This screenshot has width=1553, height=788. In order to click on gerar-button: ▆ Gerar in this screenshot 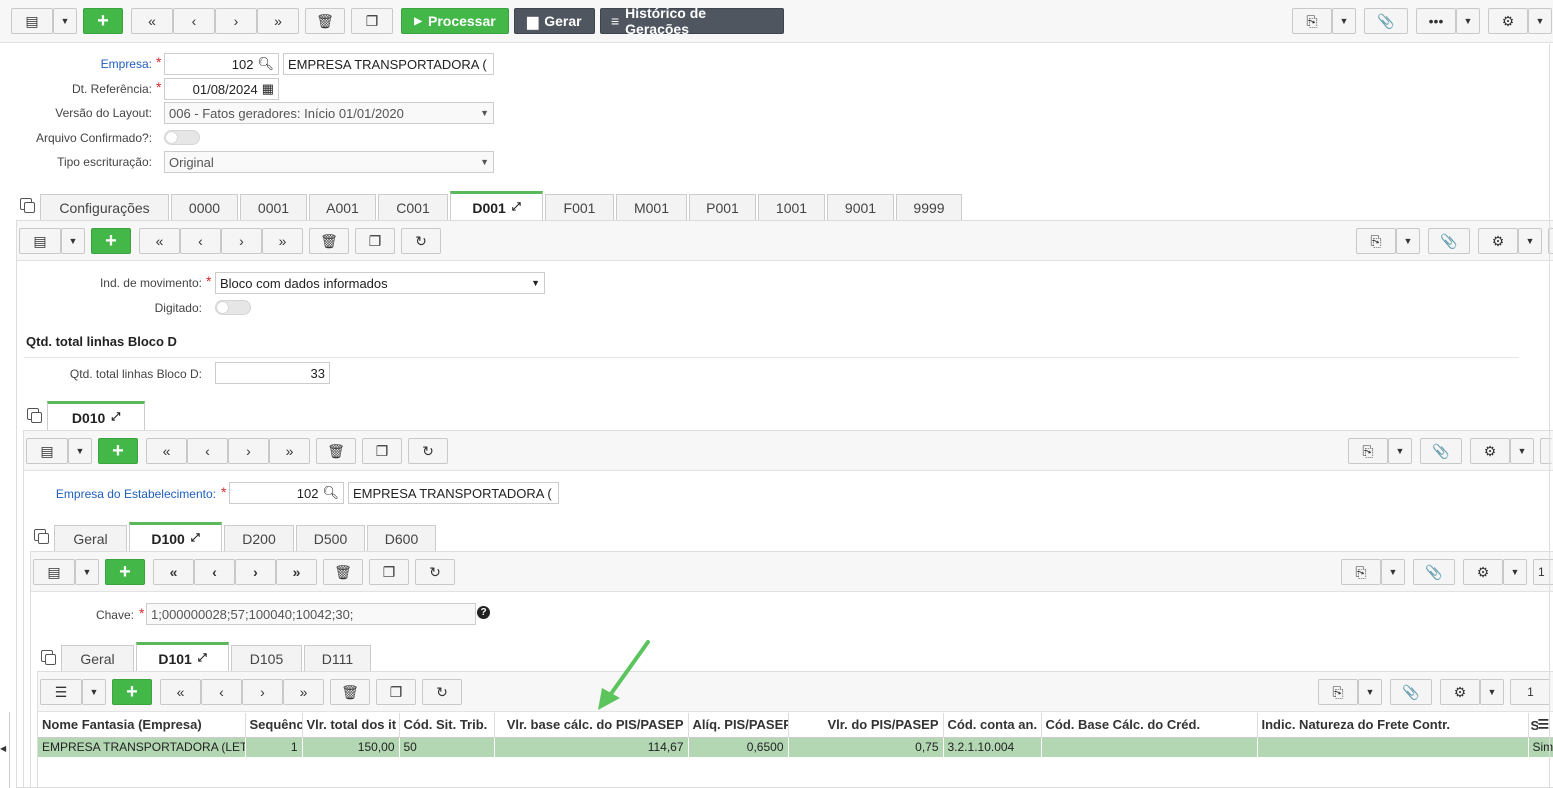, I will do `click(554, 21)`.